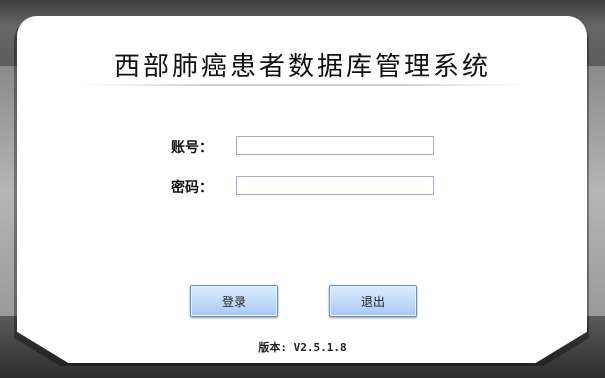  What do you see at coordinates (302, 85) in the screenshot?
I see `title-divider` at bounding box center [302, 85].